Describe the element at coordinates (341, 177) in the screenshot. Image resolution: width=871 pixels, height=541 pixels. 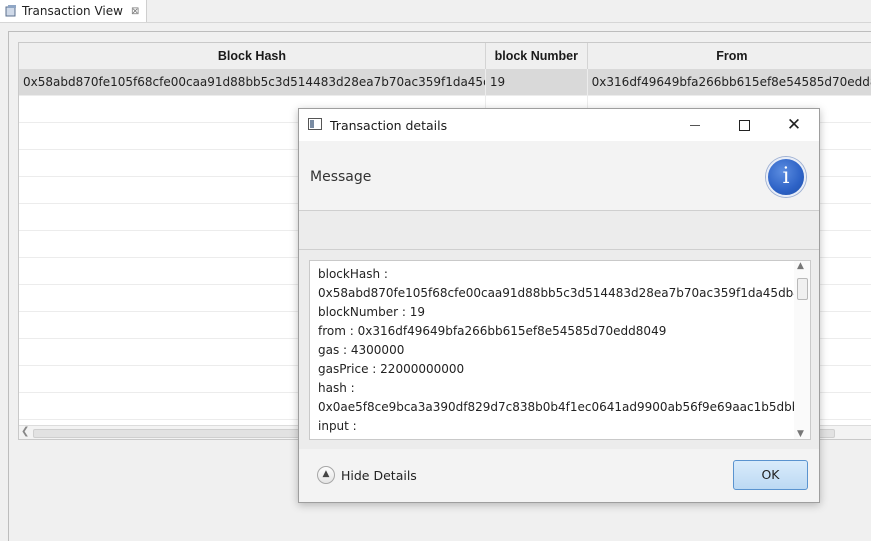
I see `message-label: Message` at that location.